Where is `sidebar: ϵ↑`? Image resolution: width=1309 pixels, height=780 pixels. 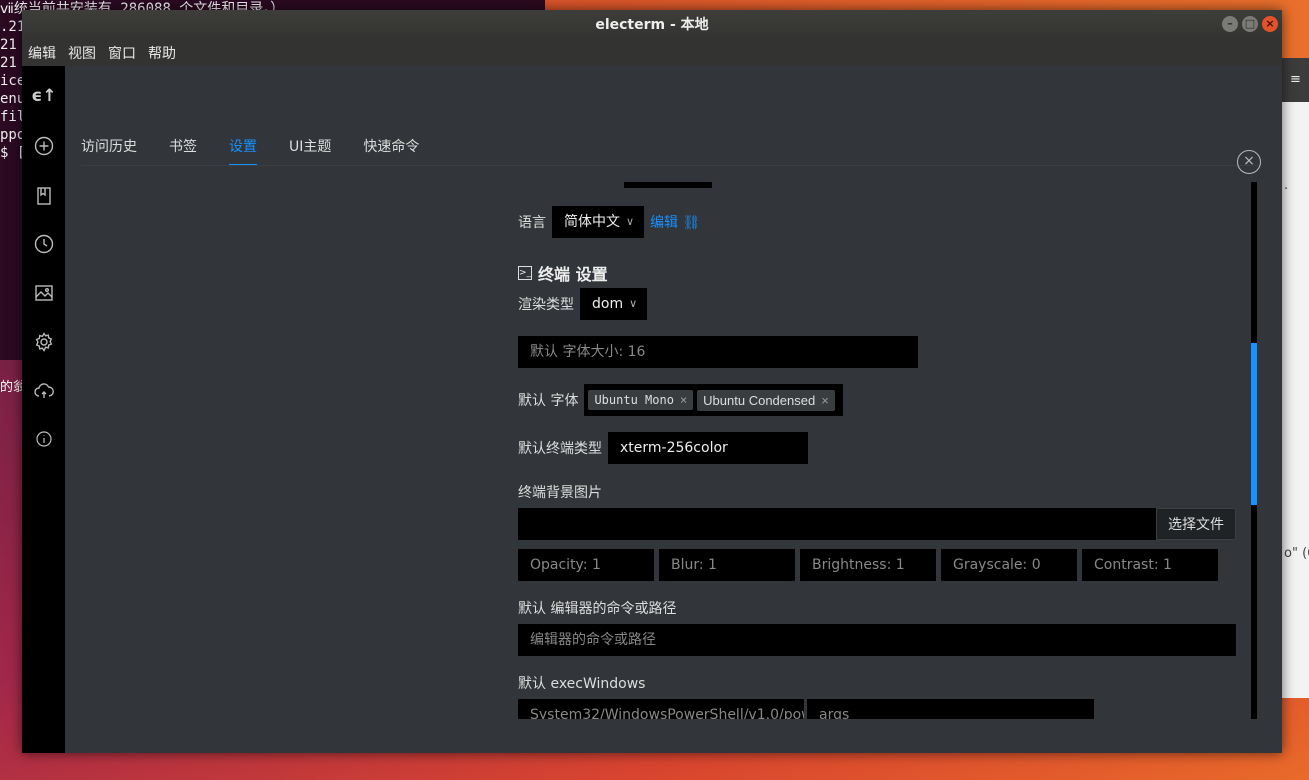 sidebar: ϵ↑ is located at coordinates (43, 409).